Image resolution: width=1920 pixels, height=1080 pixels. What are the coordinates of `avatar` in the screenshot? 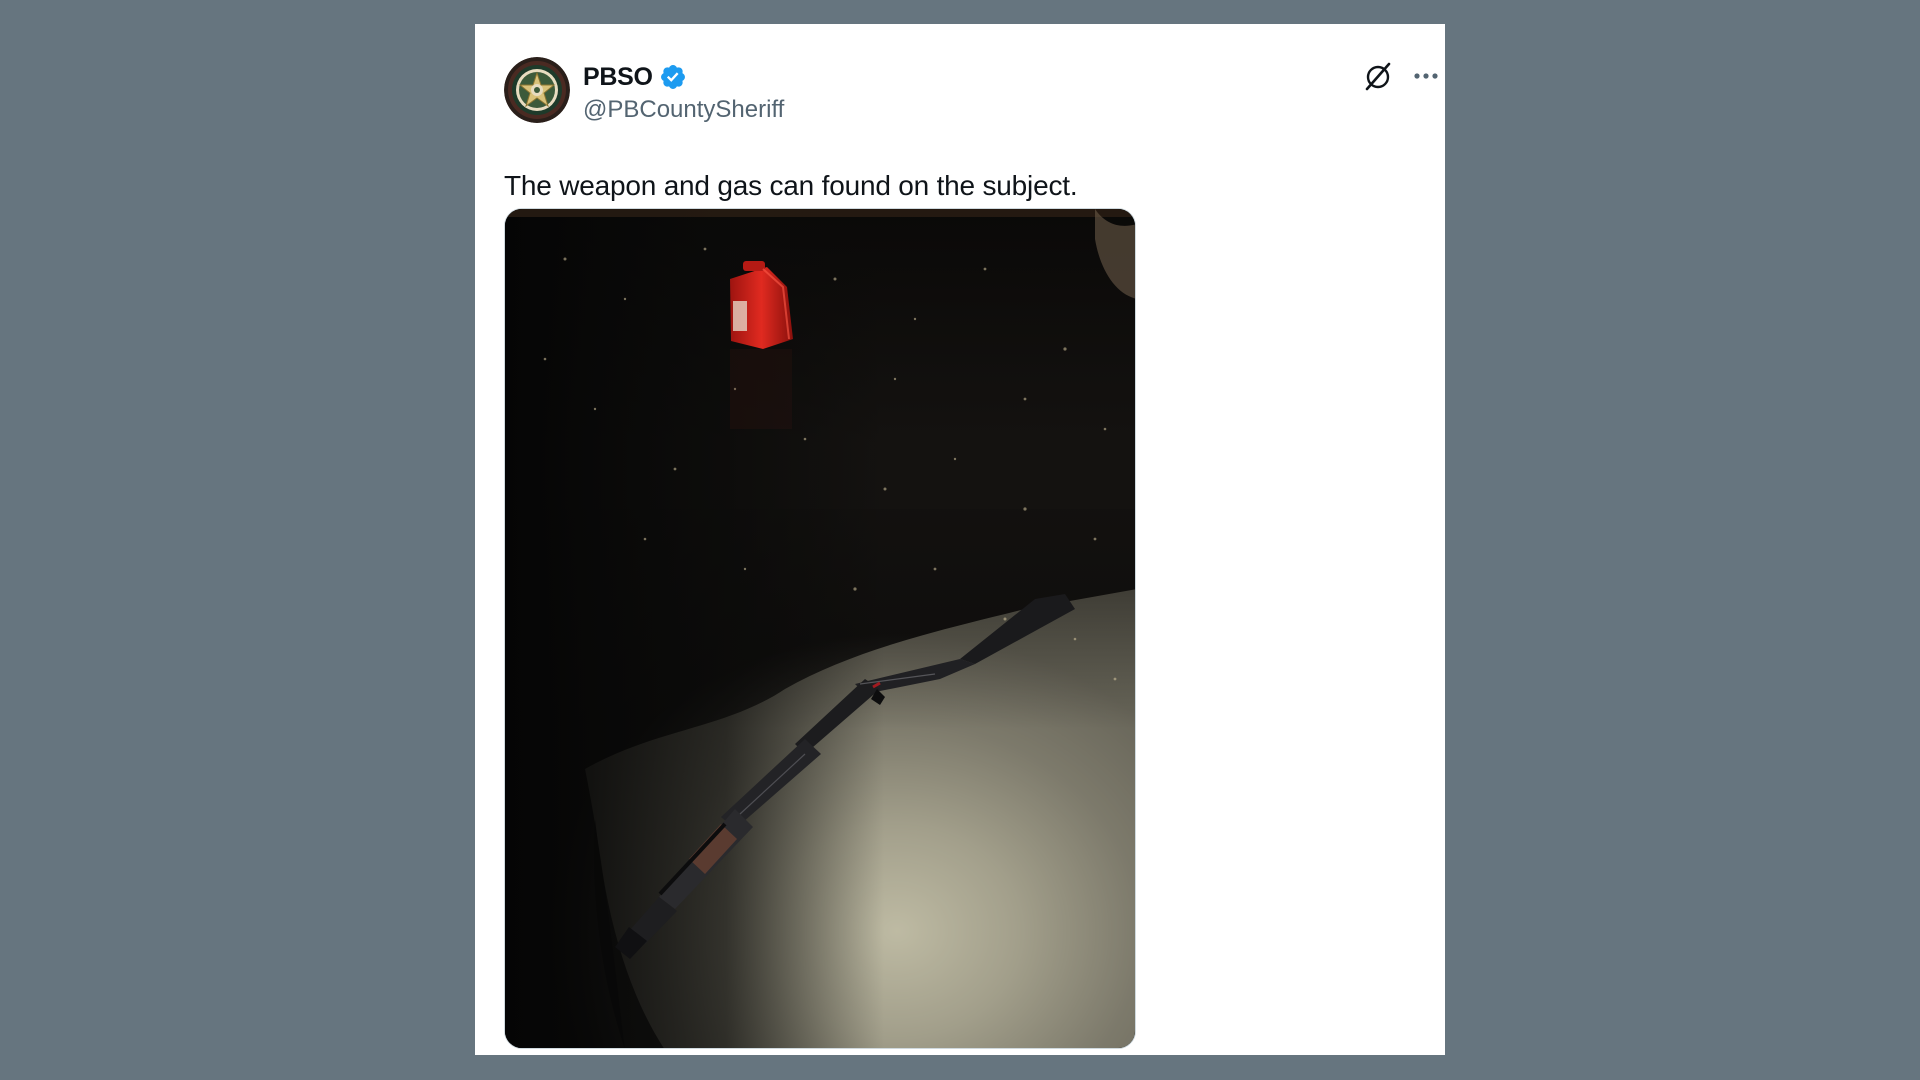 It's located at (537, 90).